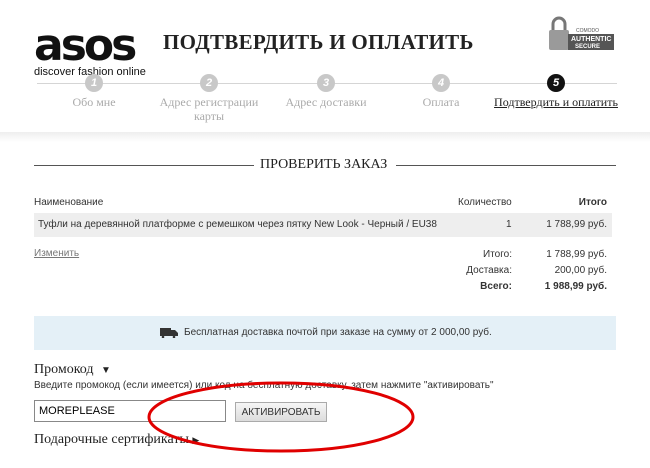  Describe the element at coordinates (209, 109) in the screenshot. I see `step-label: Адрес регистрации карты` at that location.